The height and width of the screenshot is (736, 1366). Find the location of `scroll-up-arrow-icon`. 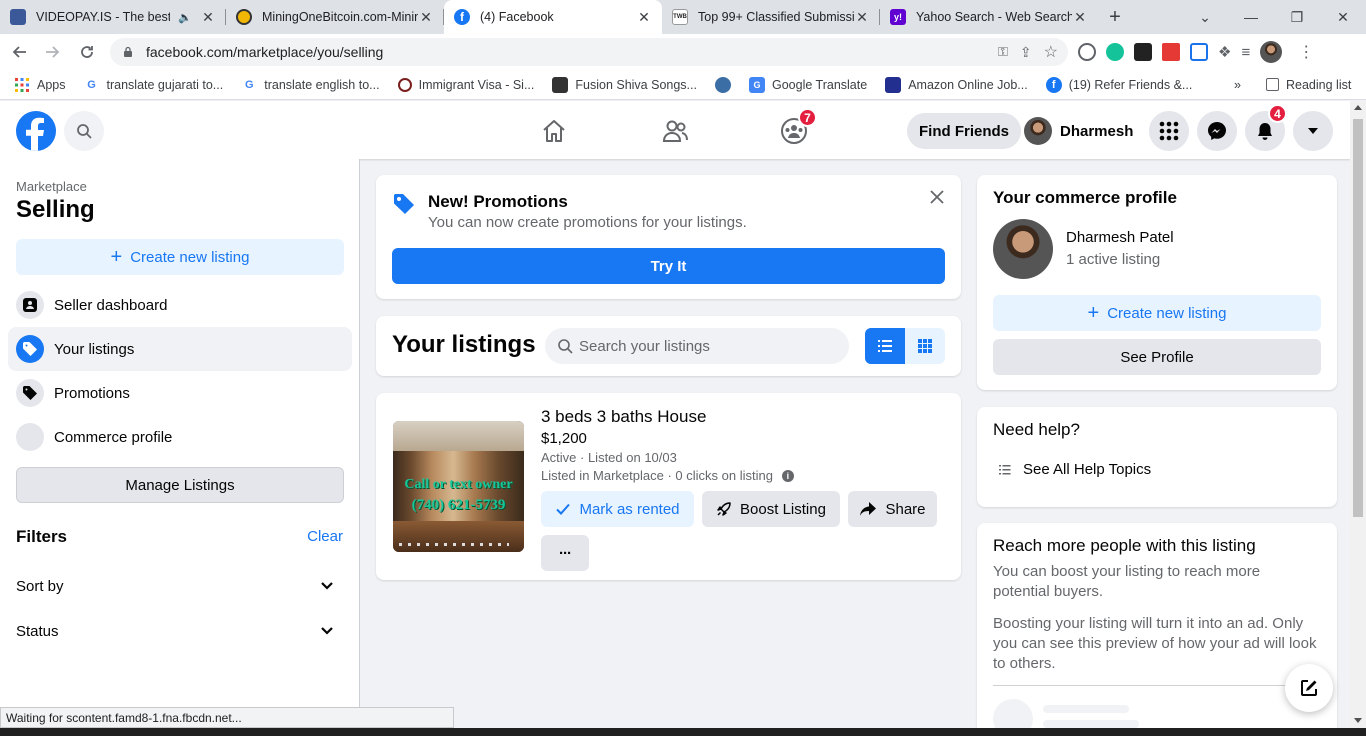

scroll-up-arrow-icon is located at coordinates (1358, 107).